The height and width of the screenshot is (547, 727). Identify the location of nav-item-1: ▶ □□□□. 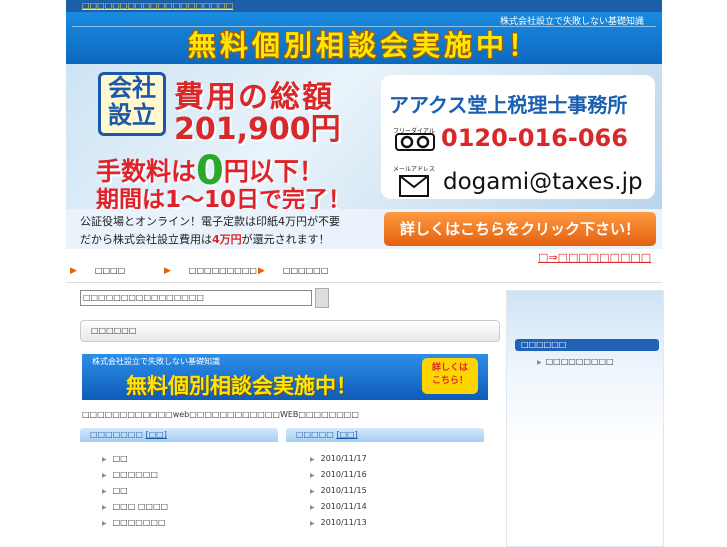
(97, 271).